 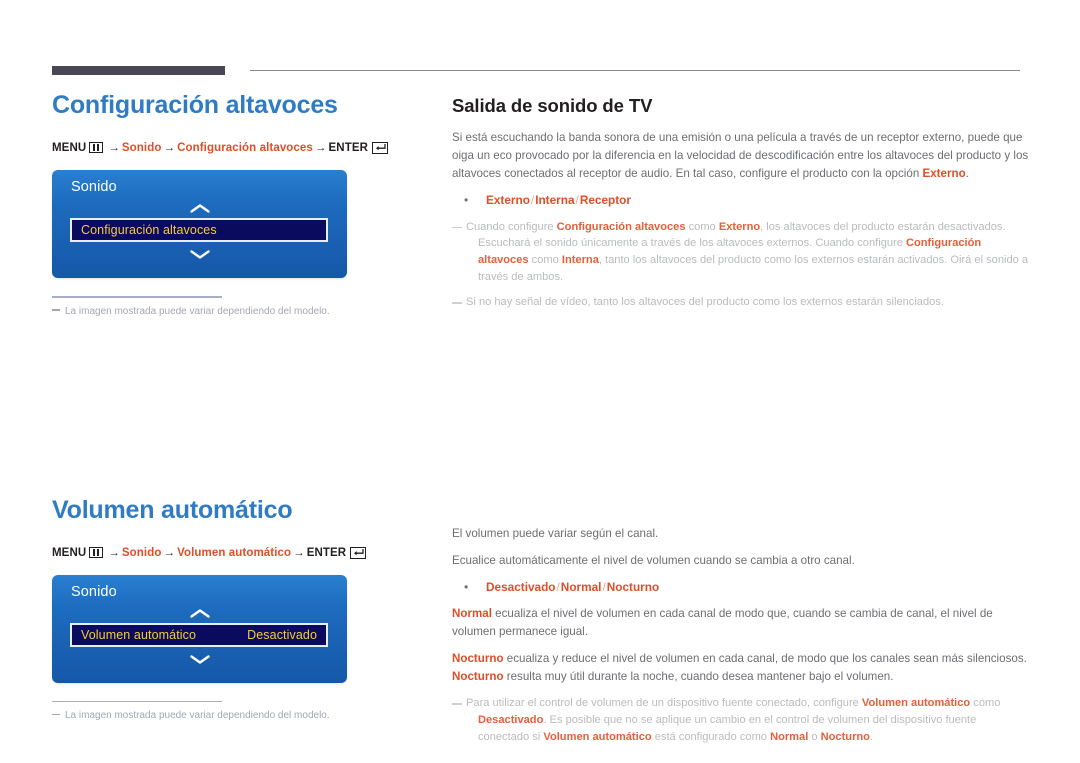 What do you see at coordinates (552, 105) in the screenshot?
I see `subsection-title-salida-sonido: Salida de sonido de TV` at bounding box center [552, 105].